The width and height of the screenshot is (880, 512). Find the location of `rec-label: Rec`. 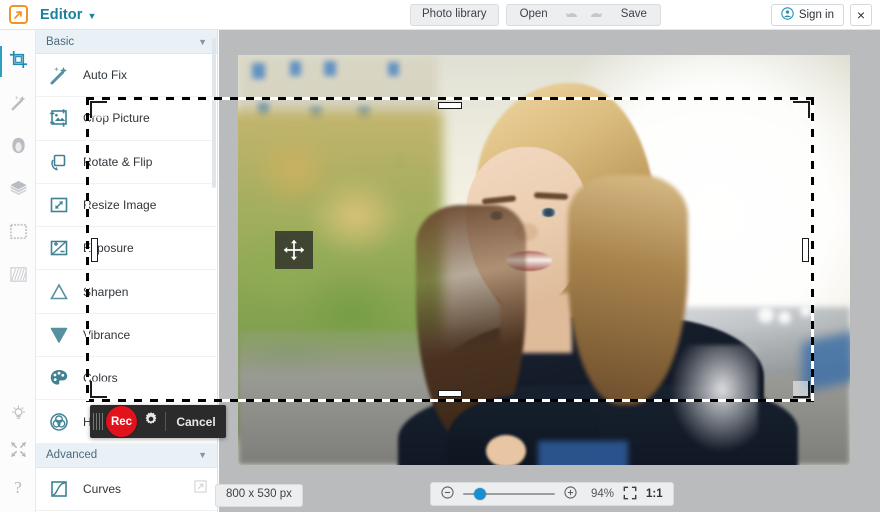

rec-label: Rec is located at coordinates (121, 421).